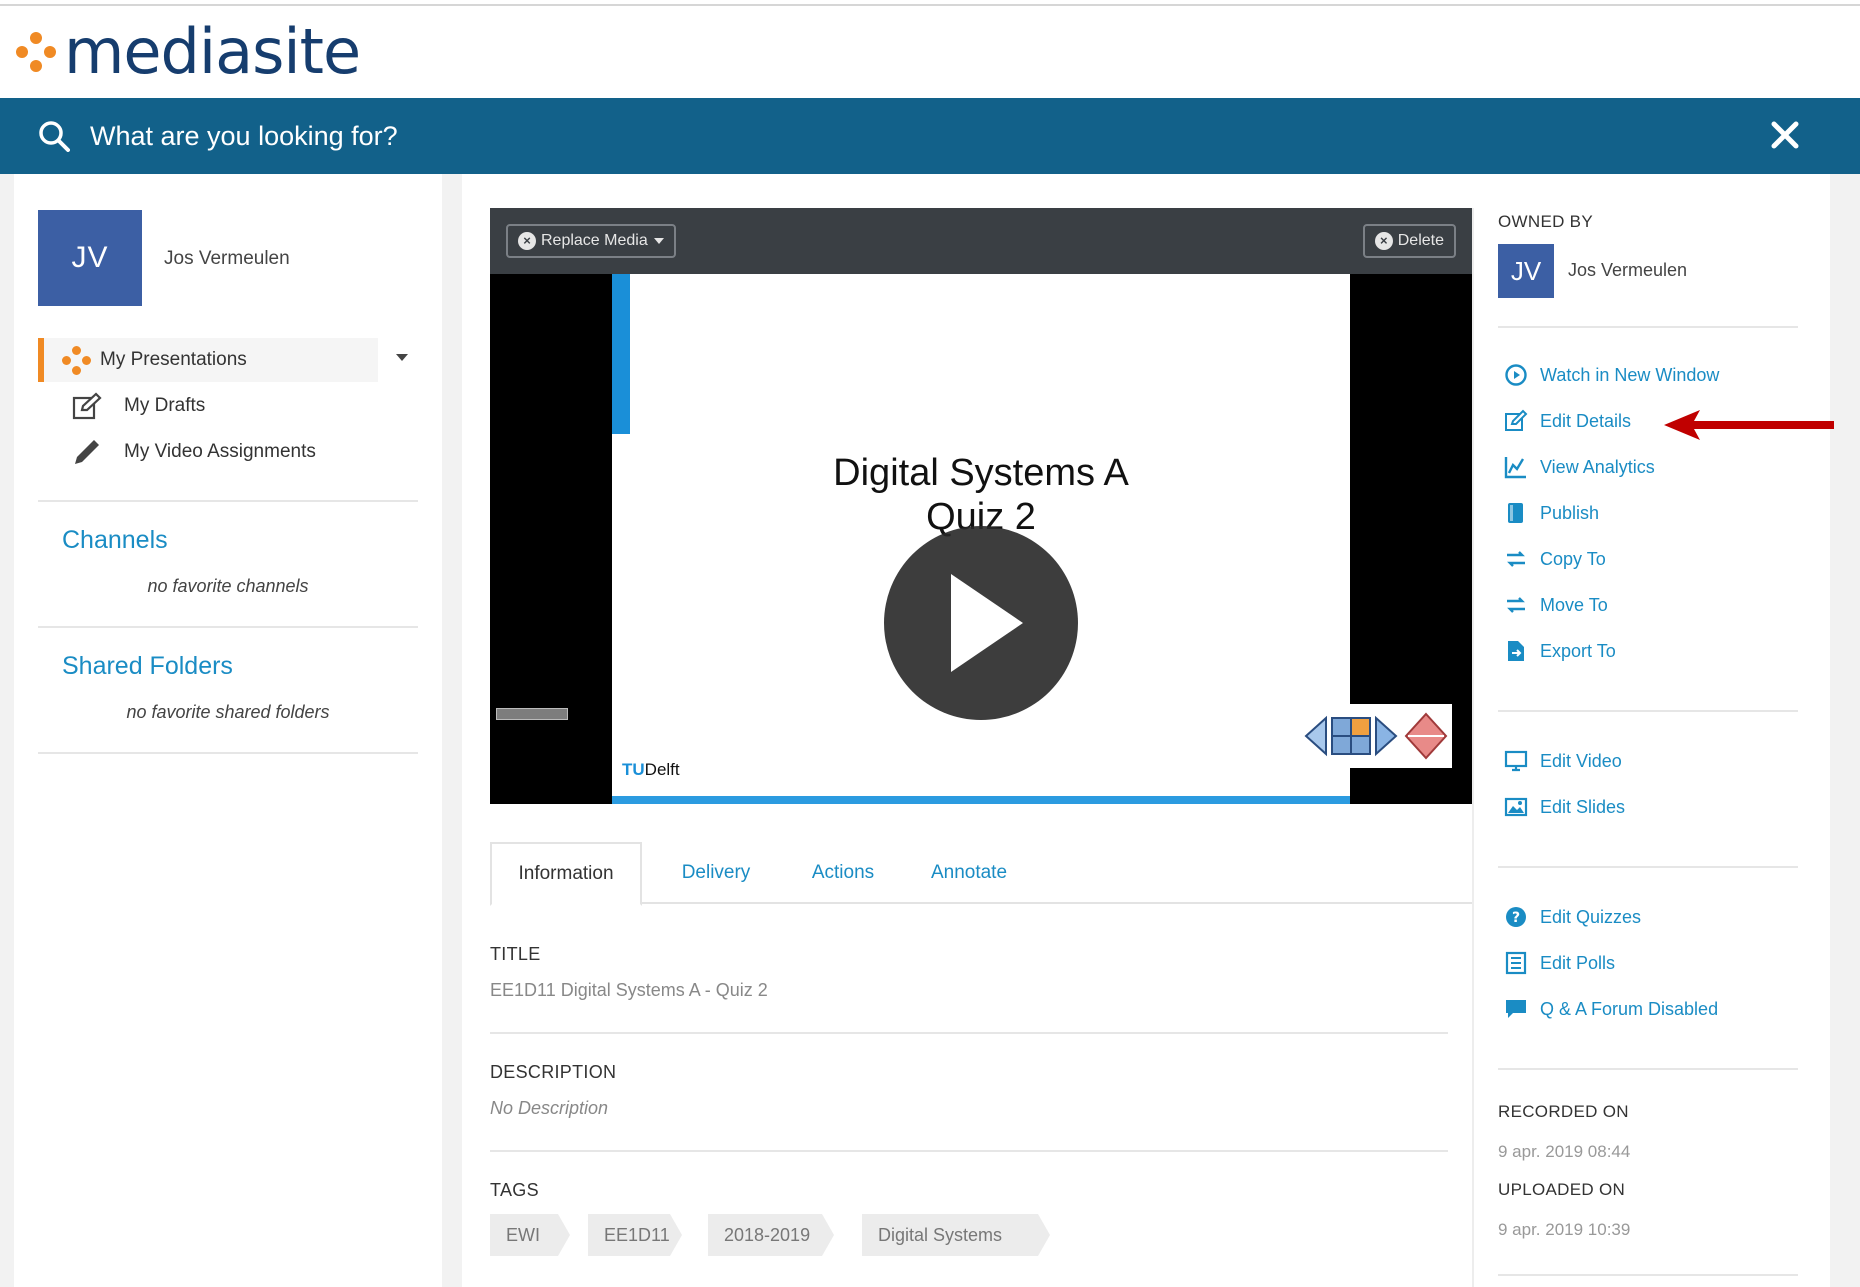 The width and height of the screenshot is (1860, 1287). What do you see at coordinates (1516, 375) in the screenshot?
I see `play-circle-icon` at bounding box center [1516, 375].